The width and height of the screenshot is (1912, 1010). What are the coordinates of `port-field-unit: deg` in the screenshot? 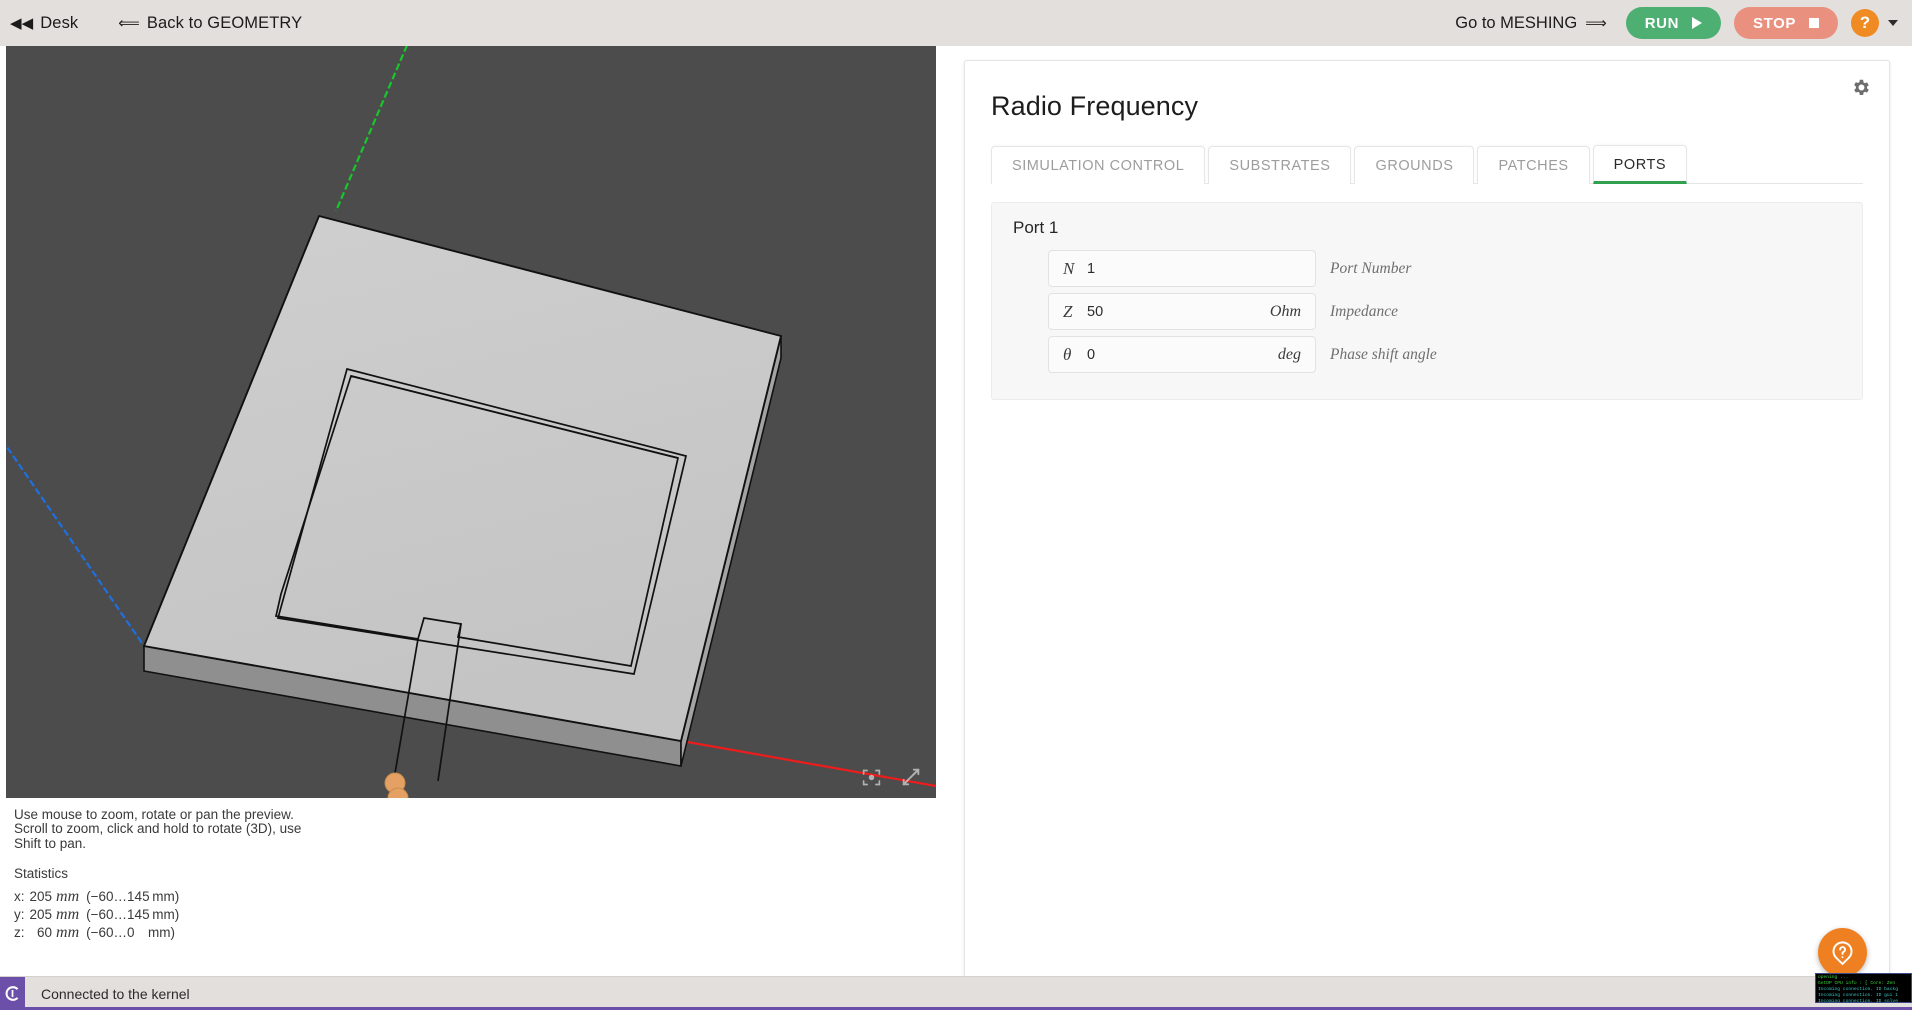 It's located at (1289, 354).